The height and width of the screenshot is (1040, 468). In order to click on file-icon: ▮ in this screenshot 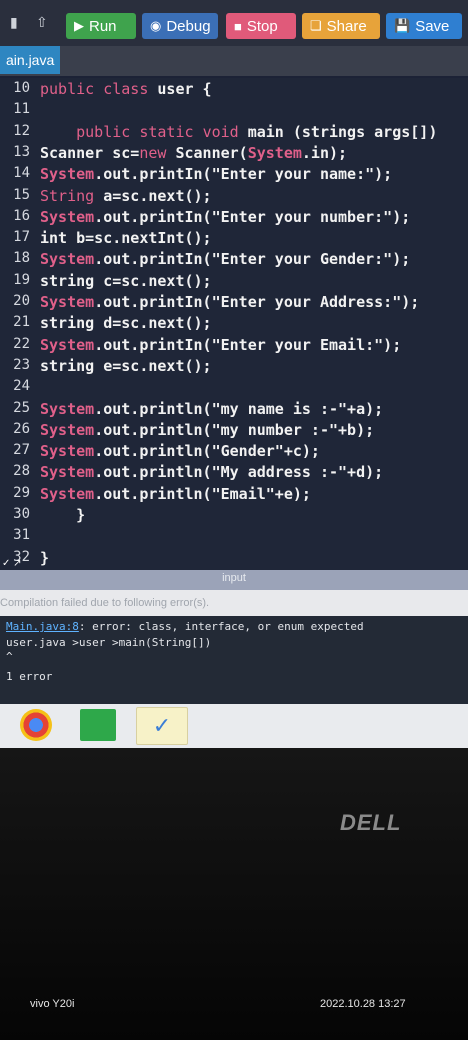, I will do `click(14, 22)`.